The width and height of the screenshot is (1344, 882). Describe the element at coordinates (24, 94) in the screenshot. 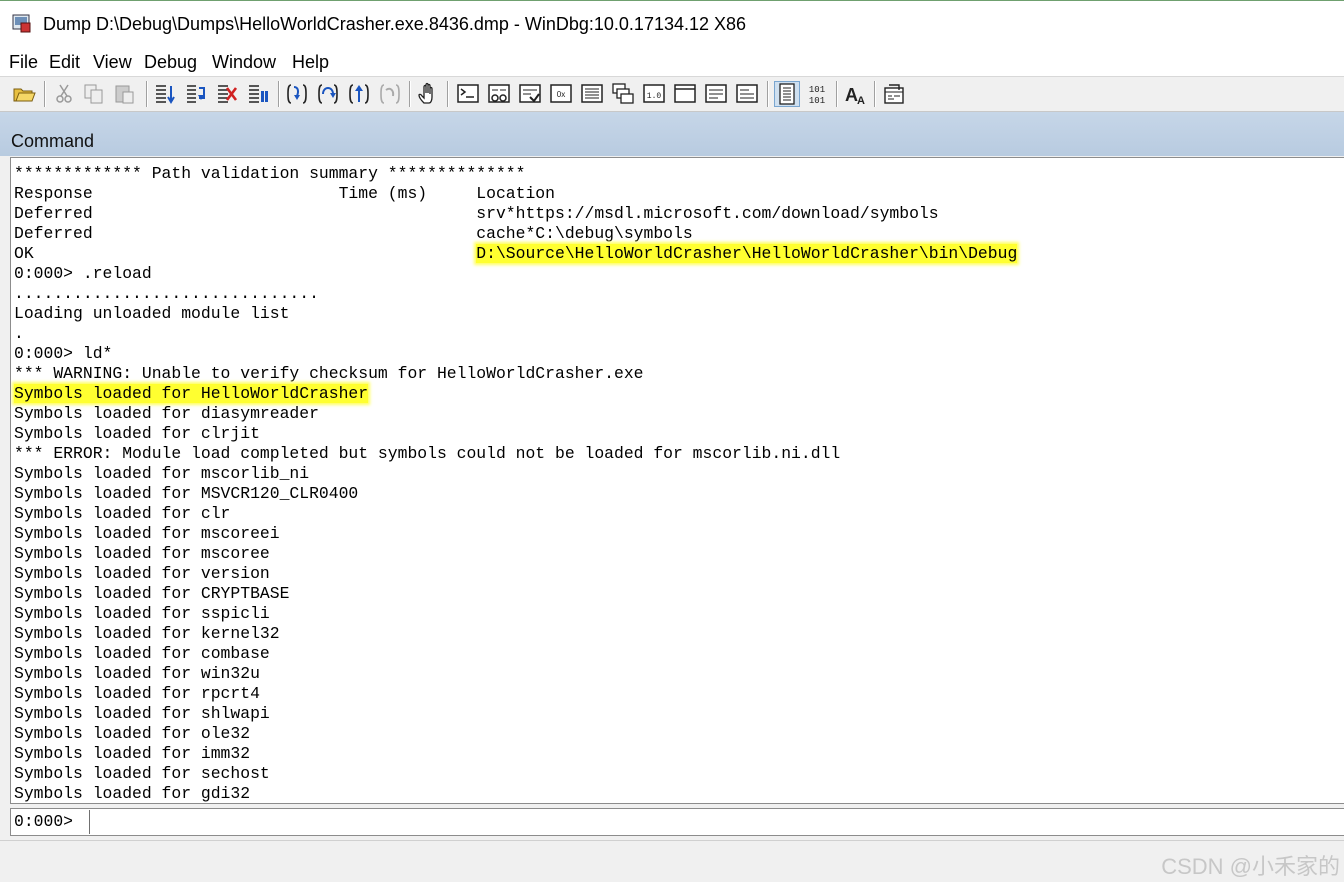

I see `open-folder-icon` at that location.